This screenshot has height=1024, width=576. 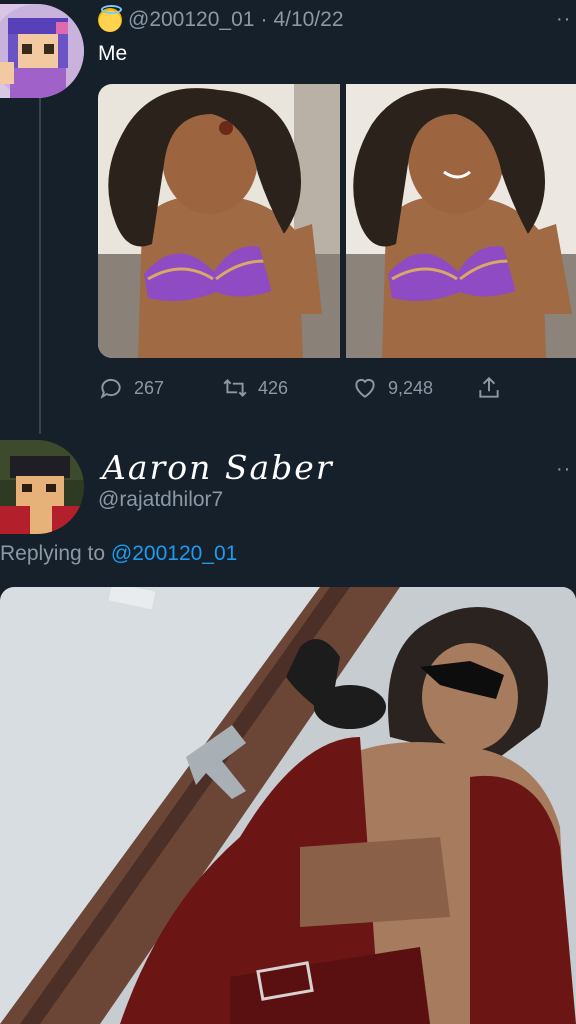 I want to click on tweet-handle: @200120_01, so click(x=191, y=20).